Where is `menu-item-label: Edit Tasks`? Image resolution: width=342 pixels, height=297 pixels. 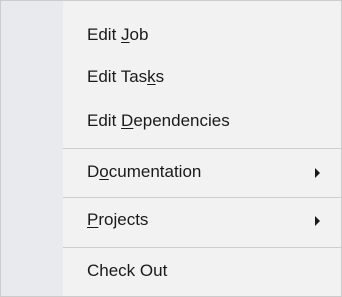
menu-item-label: Edit Tasks is located at coordinates (126, 76).